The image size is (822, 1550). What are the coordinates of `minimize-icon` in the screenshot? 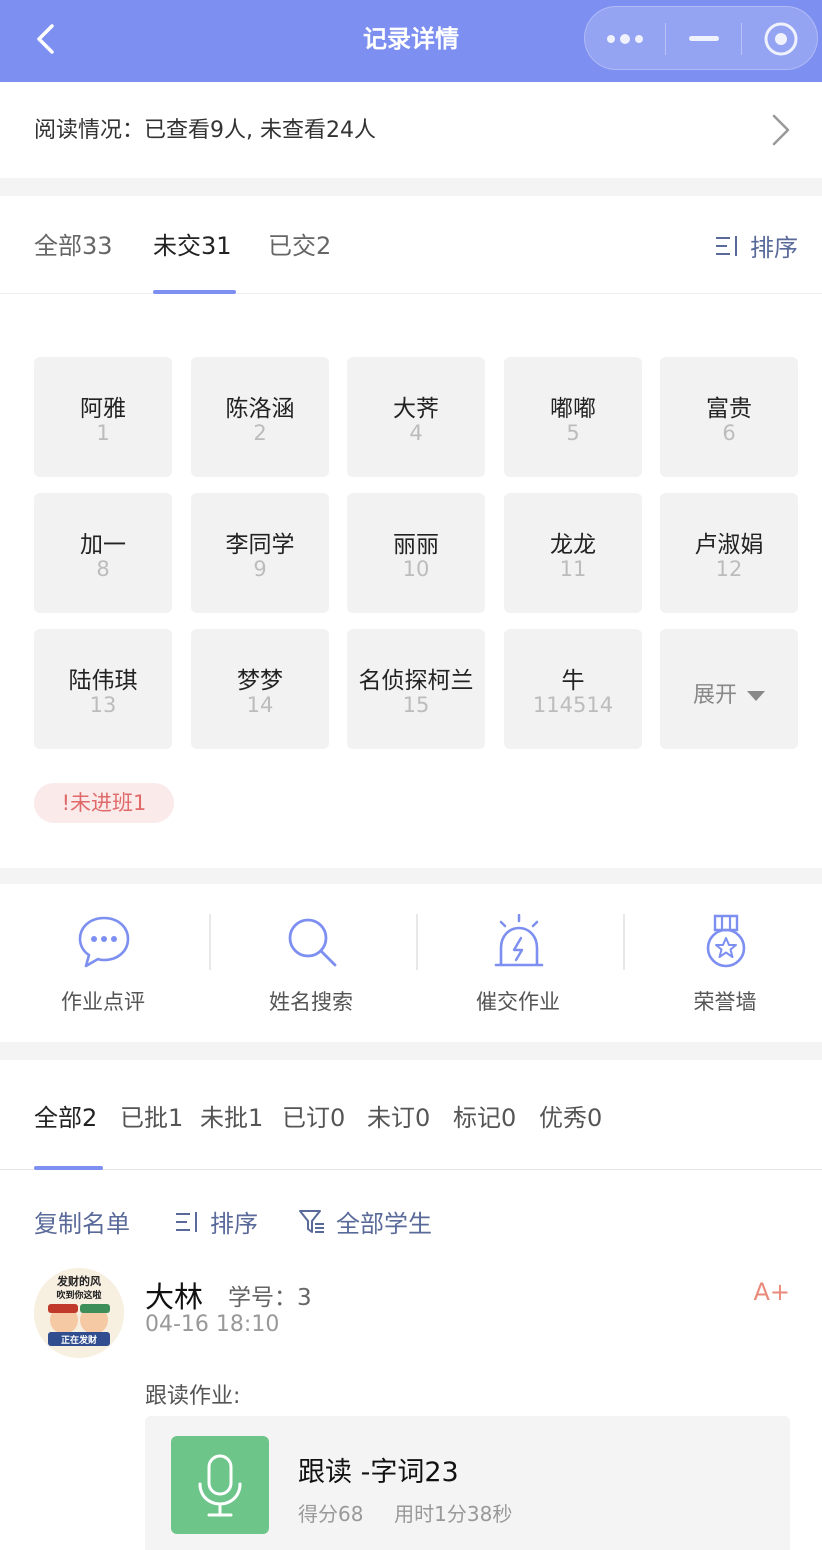 It's located at (704, 39).